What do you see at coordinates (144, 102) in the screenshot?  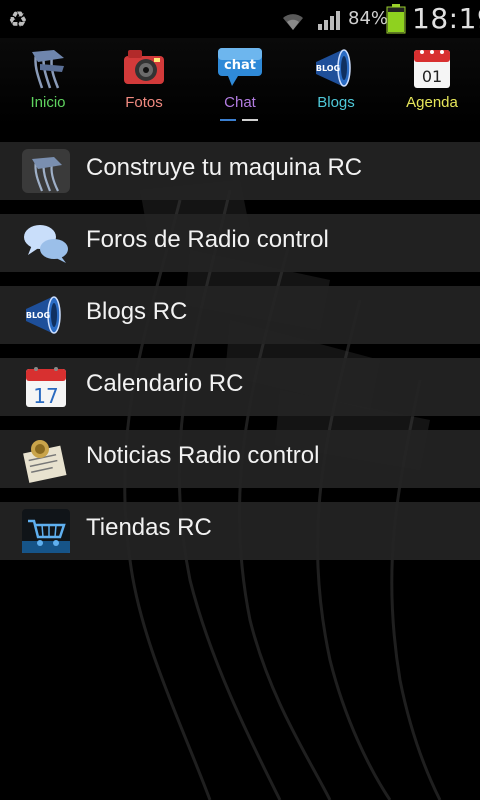 I see `tab-label: Fotos` at bounding box center [144, 102].